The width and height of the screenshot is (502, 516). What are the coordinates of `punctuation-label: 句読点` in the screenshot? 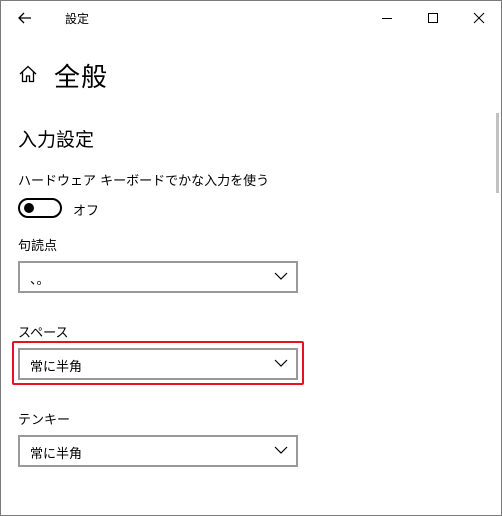 It's located at (38, 246).